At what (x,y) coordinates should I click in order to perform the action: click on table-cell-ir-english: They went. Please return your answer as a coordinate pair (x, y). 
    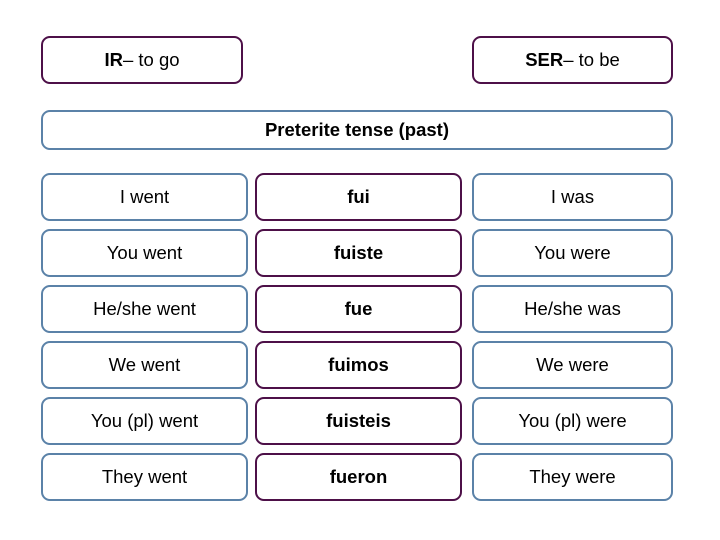
    Looking at the image, I should click on (144, 477).